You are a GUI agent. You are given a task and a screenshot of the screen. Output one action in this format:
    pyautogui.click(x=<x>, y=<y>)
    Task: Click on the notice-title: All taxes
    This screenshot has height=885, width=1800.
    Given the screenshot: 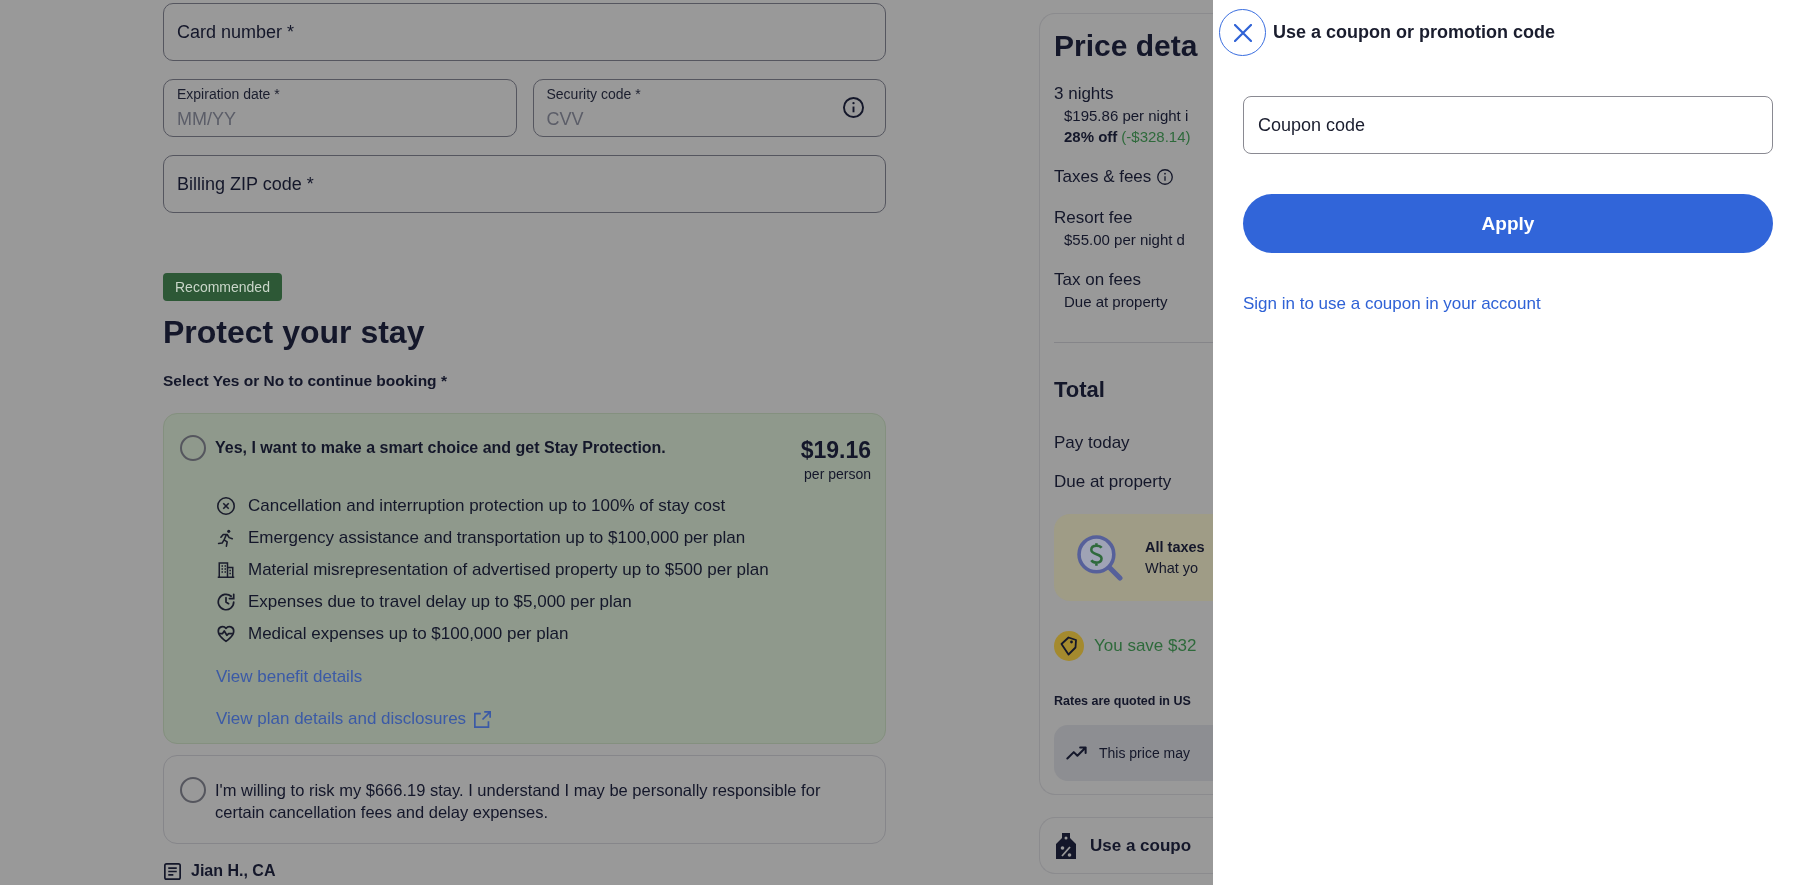 What is the action you would take?
    pyautogui.click(x=1175, y=547)
    